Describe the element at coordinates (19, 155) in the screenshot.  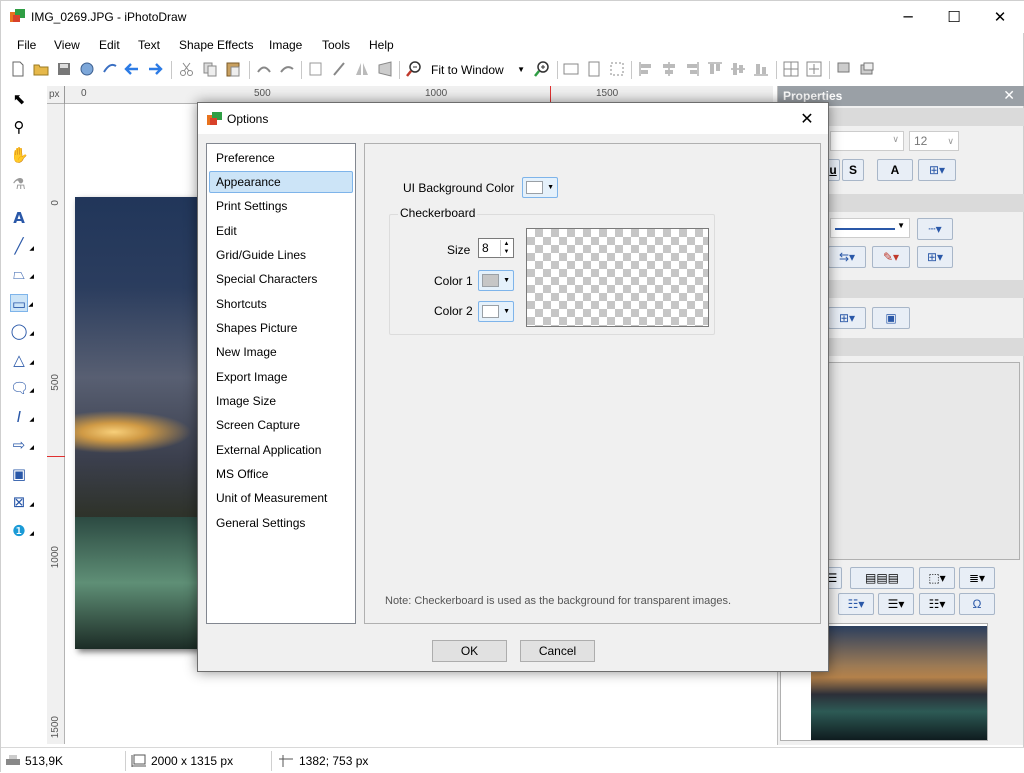
I see `hand-tool-icon: ✋` at that location.